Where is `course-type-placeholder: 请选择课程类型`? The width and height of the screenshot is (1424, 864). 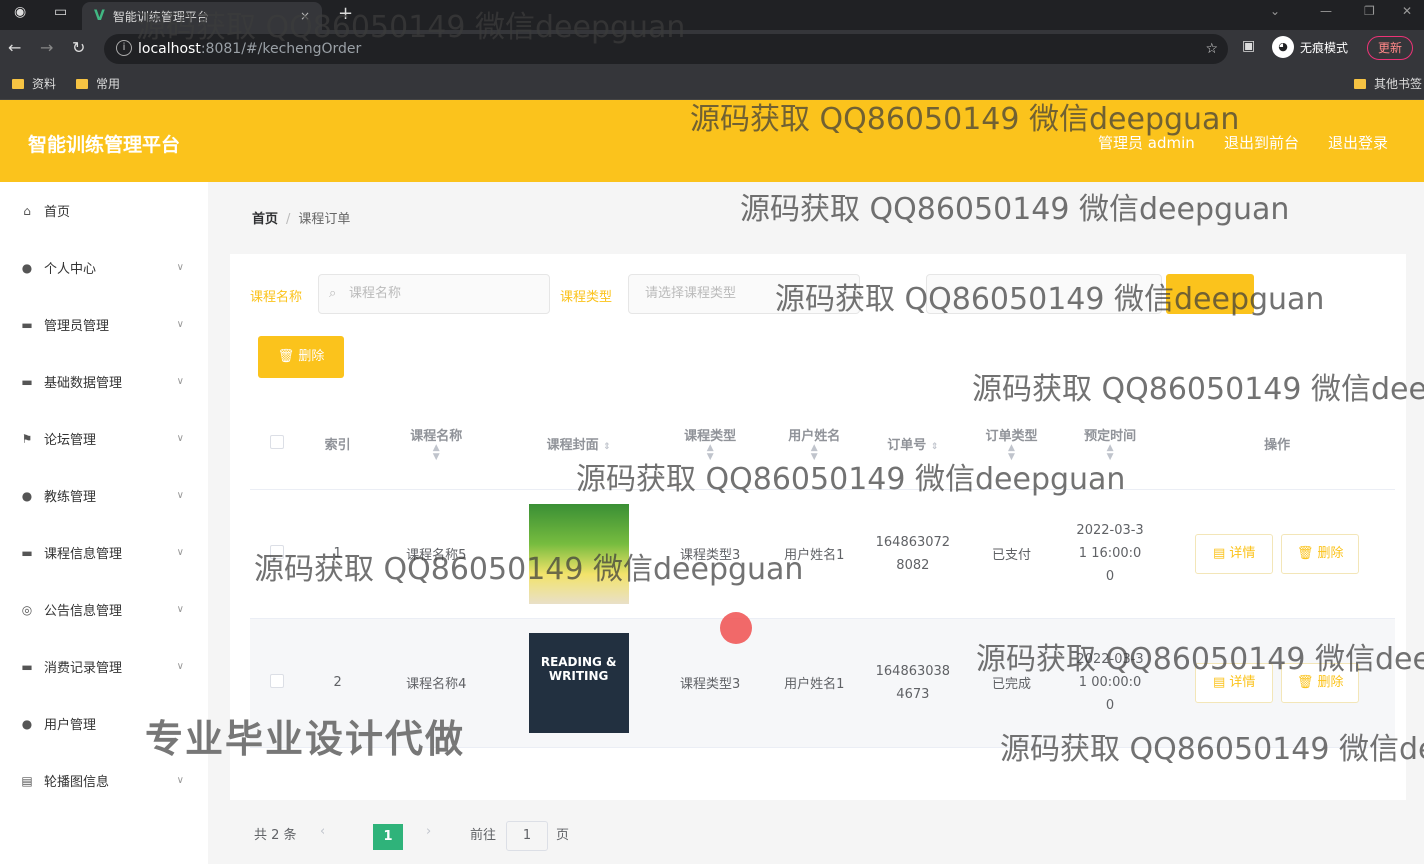
course-type-placeholder: 请选择课程类型 is located at coordinates (691, 293).